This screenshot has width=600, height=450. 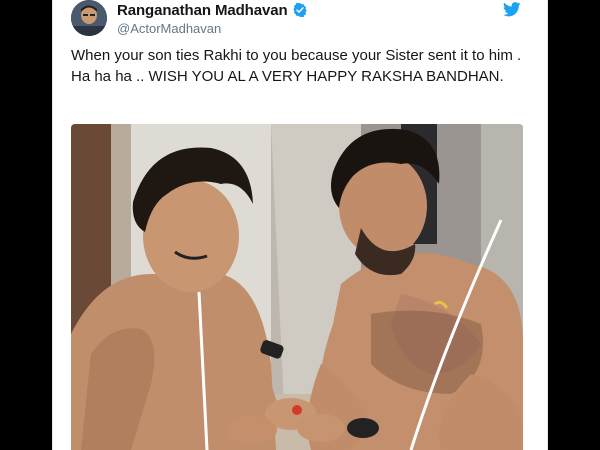 I want to click on profile-avatar, so click(x=89, y=18).